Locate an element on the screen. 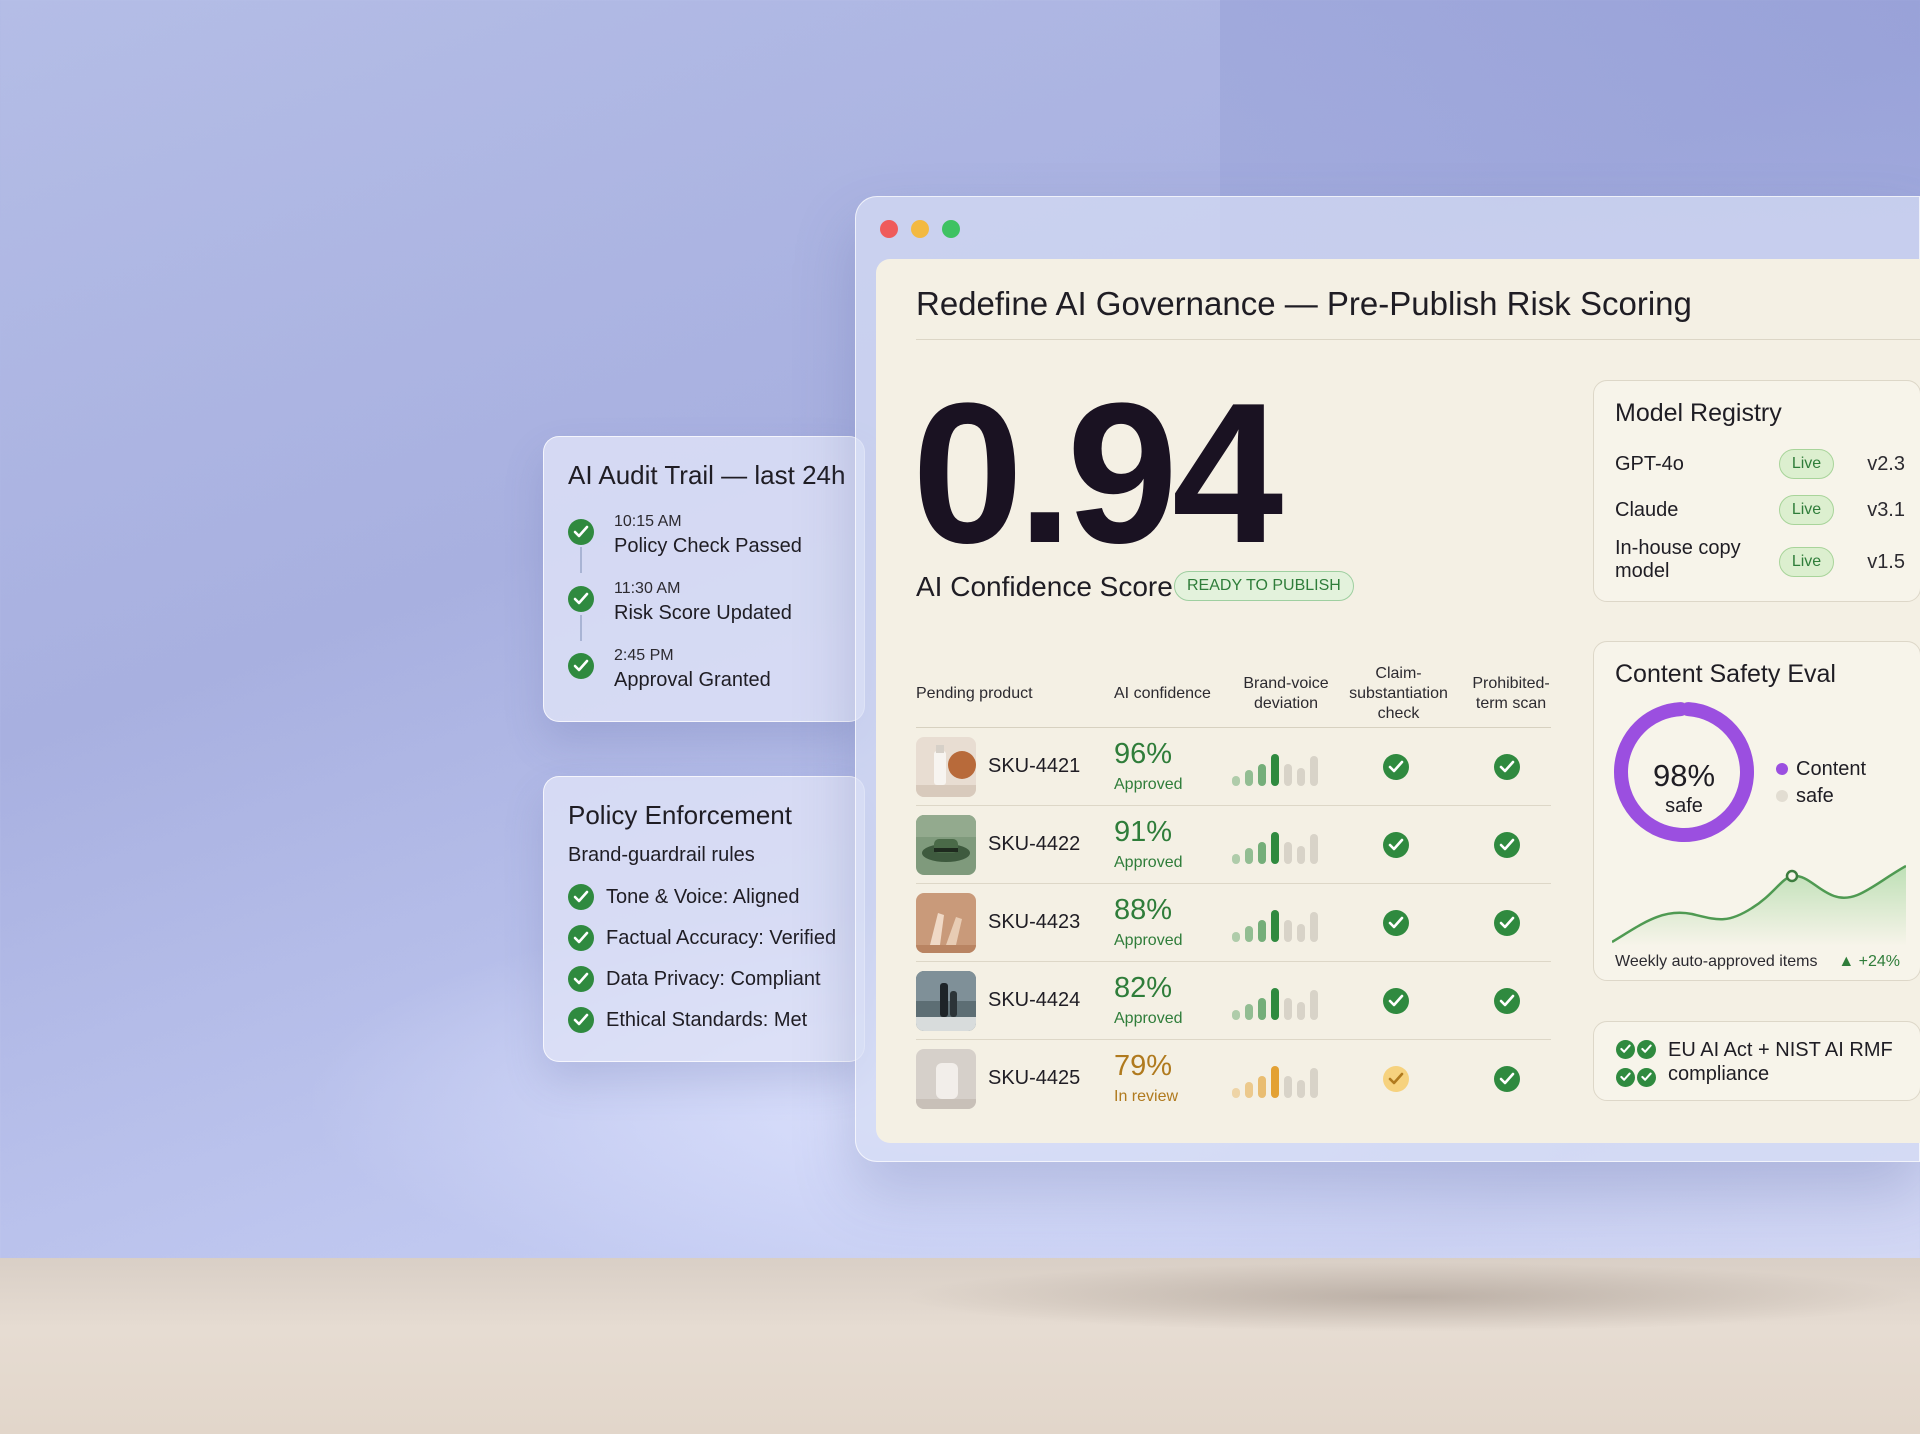  legend-label: Content is located at coordinates (1831, 769).